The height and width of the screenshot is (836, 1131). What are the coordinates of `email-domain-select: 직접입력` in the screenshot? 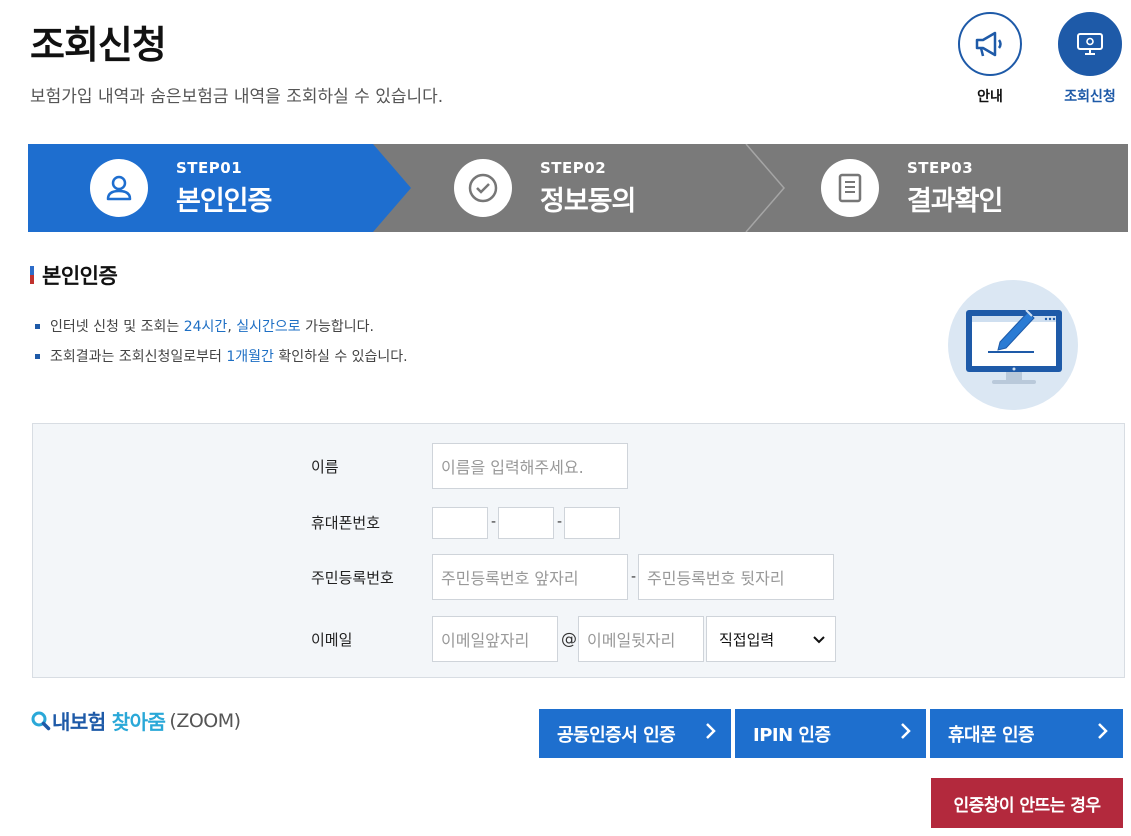 It's located at (771, 639).